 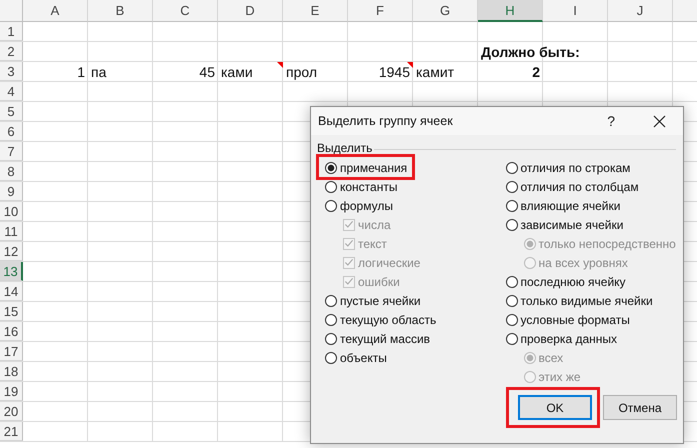 What do you see at coordinates (11, 191) in the screenshot?
I see `row-header: 9` at bounding box center [11, 191].